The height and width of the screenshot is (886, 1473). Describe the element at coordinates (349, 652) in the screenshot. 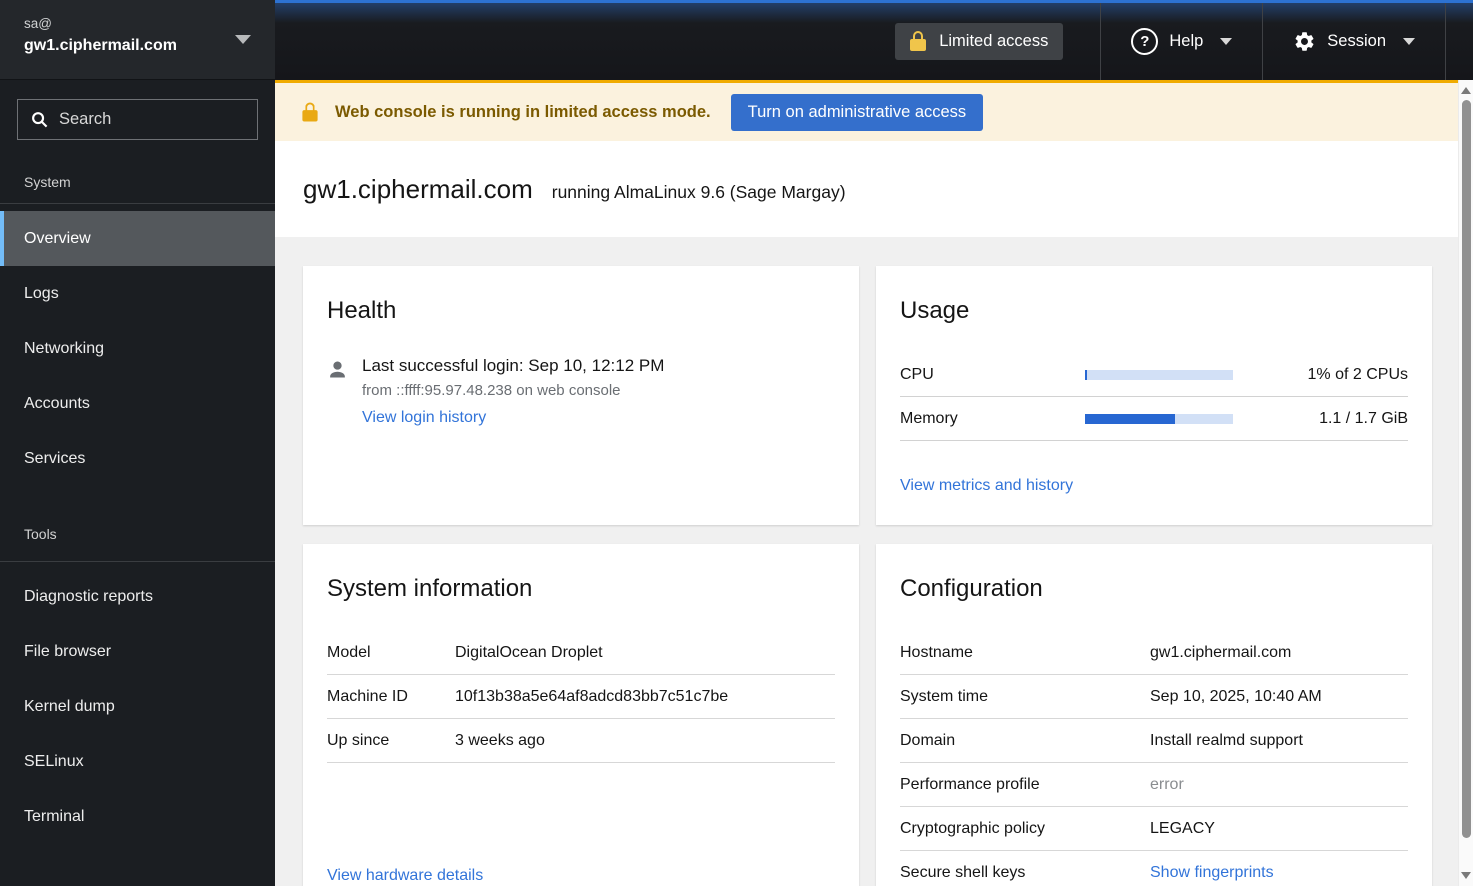

I see `model-label: Model` at that location.